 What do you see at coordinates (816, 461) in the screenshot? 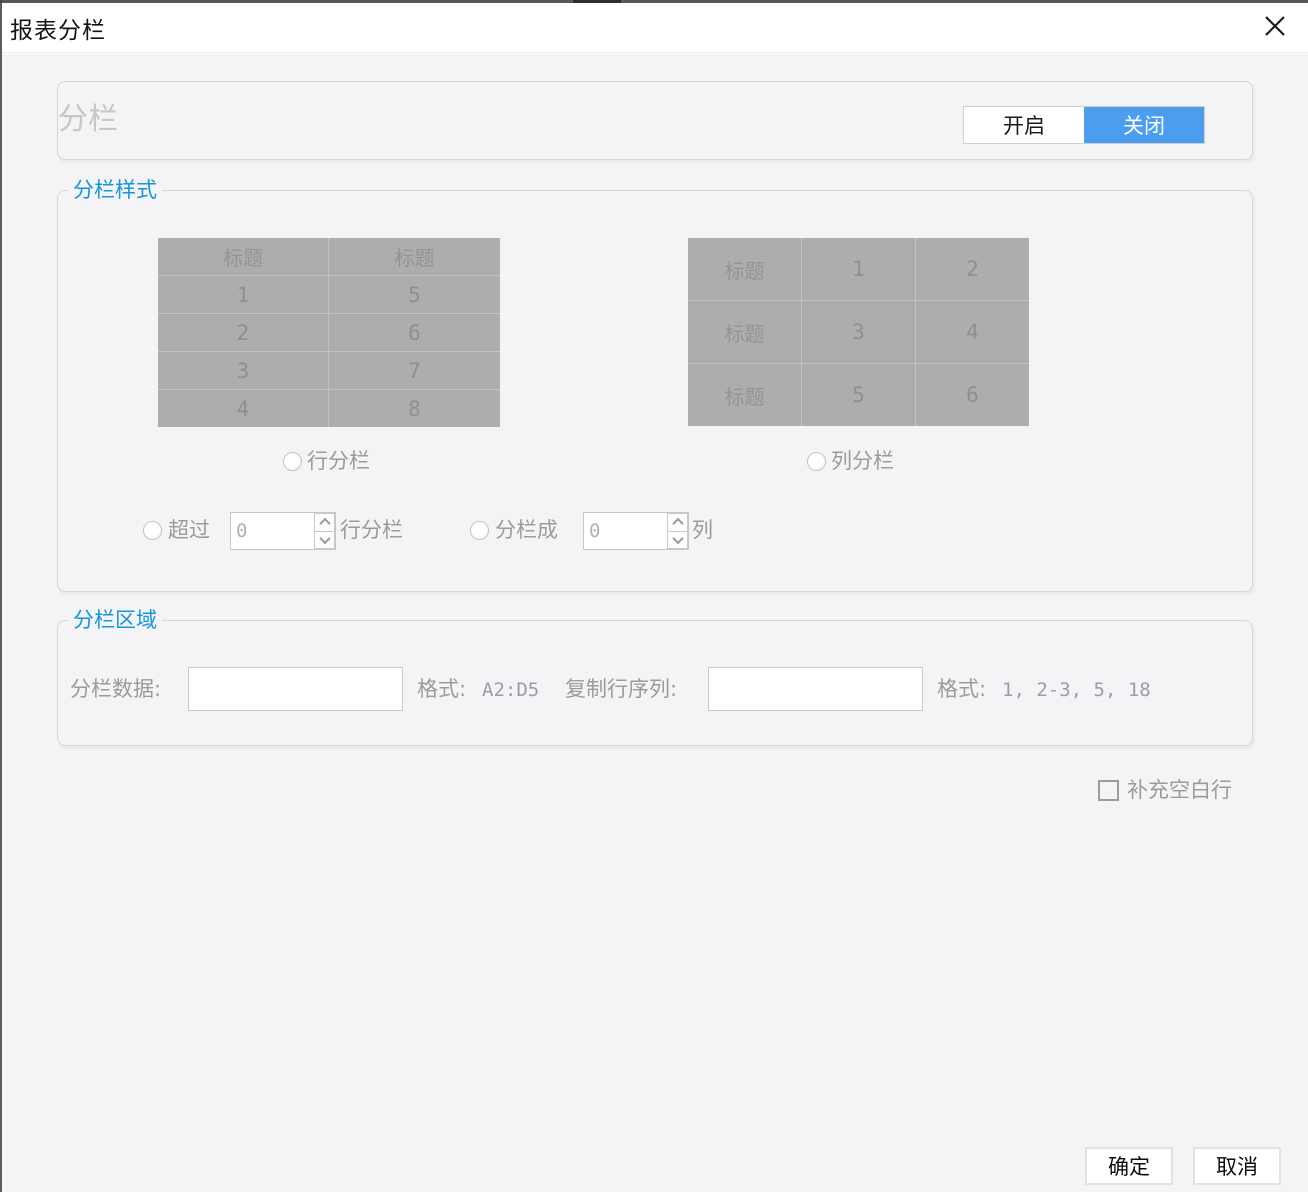
I see `col-split-radio` at bounding box center [816, 461].